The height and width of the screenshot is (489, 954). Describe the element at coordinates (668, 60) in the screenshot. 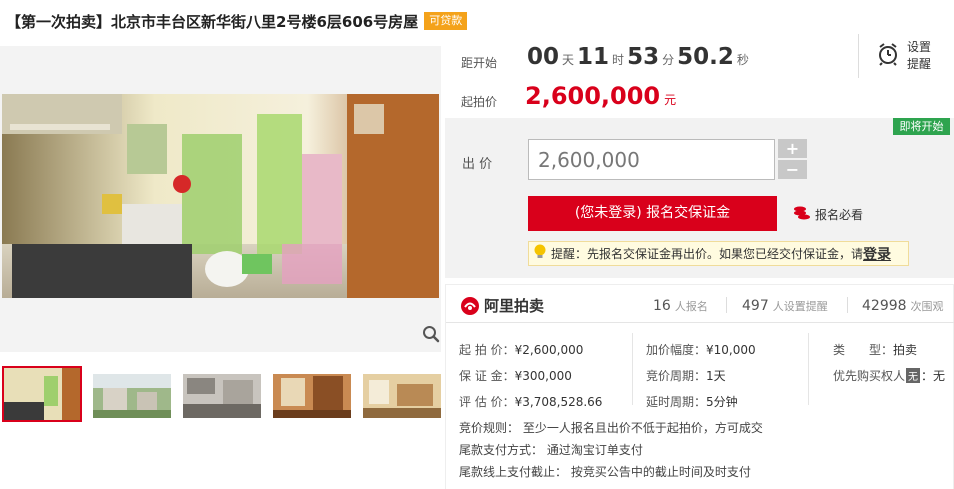

I see `countdown-minutes-unit: 分` at that location.